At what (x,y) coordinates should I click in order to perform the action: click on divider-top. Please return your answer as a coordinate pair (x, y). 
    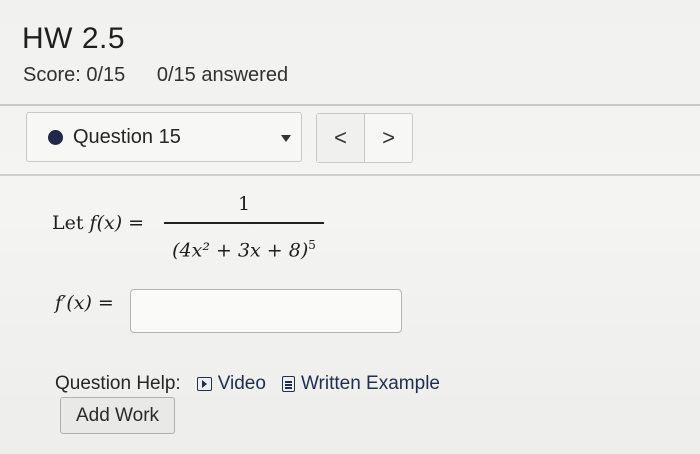
    Looking at the image, I should click on (350, 105).